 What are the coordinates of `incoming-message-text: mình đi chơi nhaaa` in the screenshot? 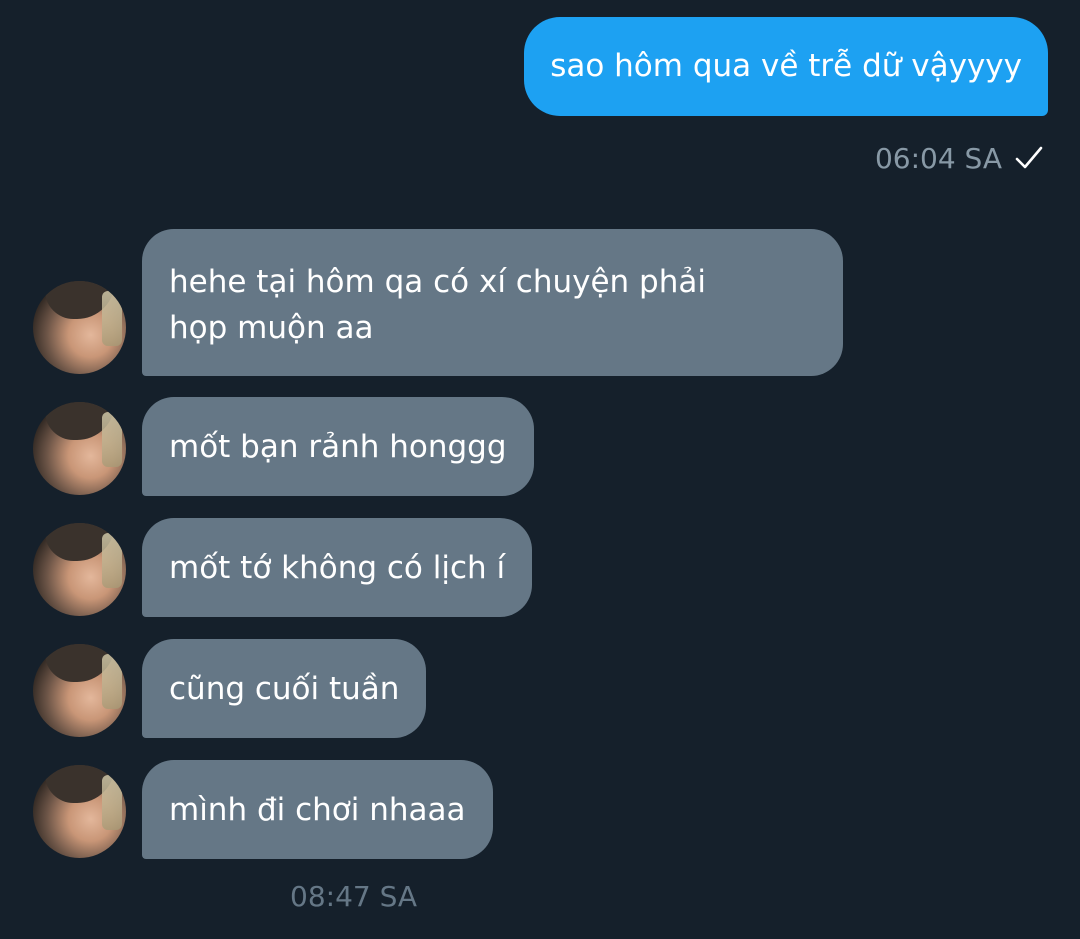 It's located at (317, 809).